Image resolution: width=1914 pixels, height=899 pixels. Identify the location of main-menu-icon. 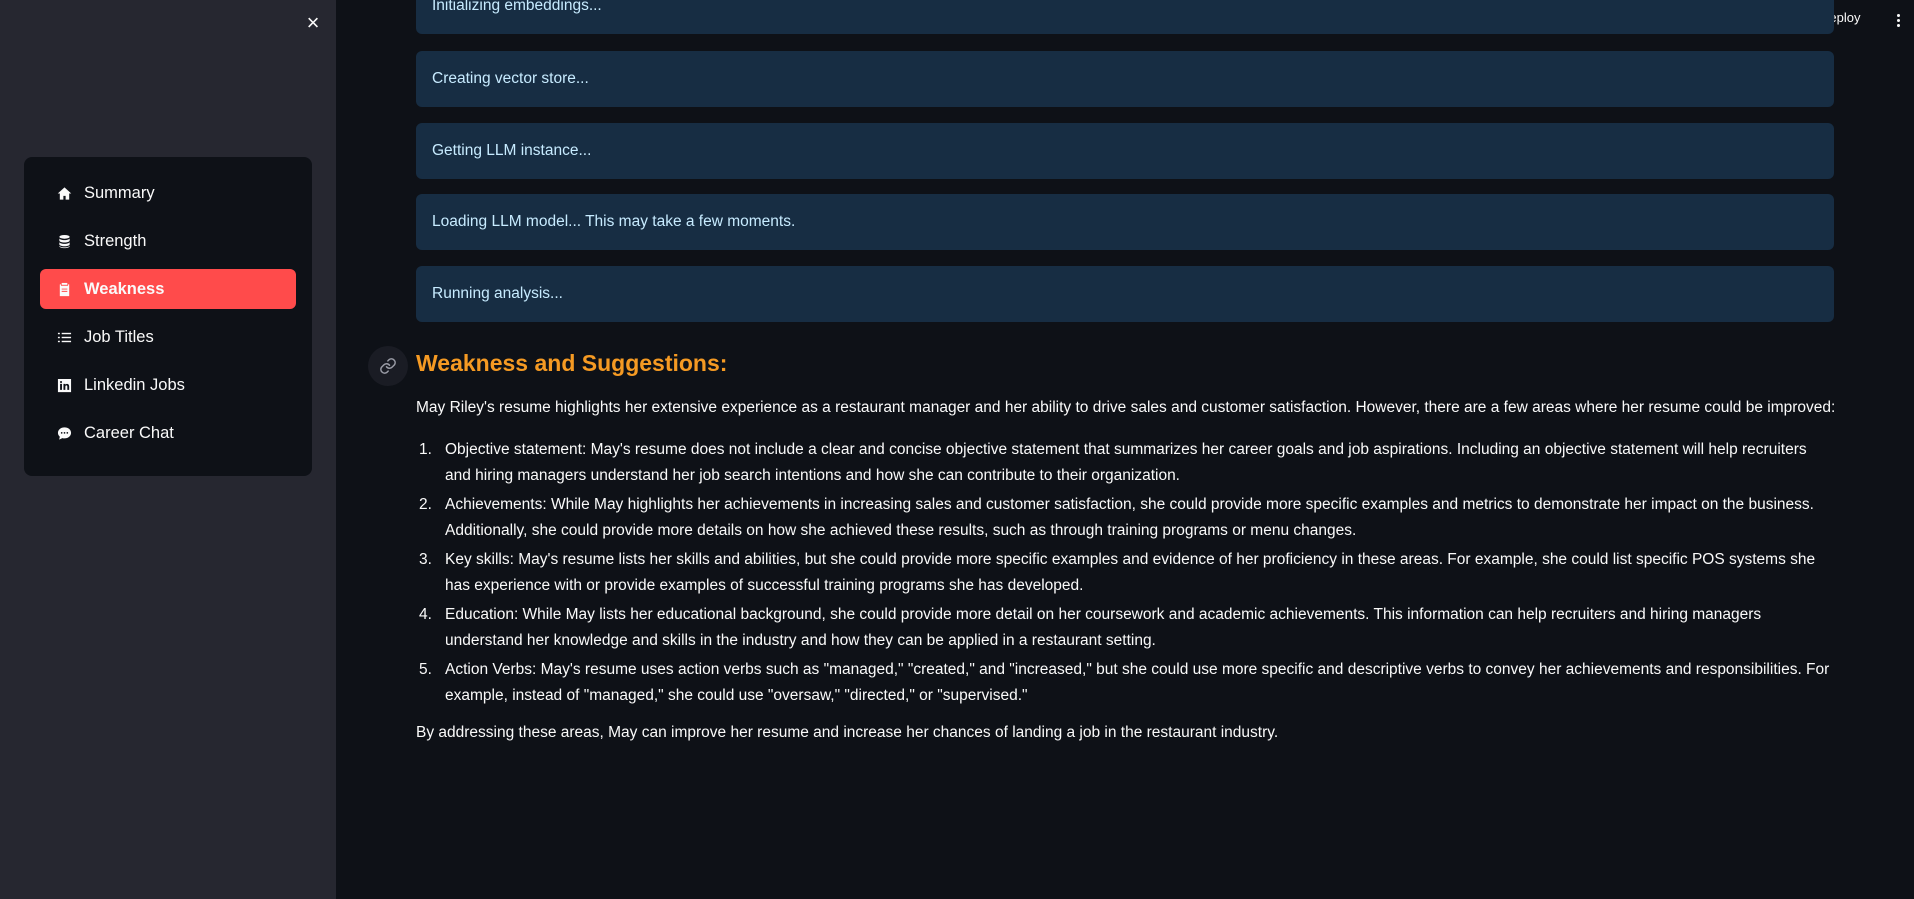
(1898, 20).